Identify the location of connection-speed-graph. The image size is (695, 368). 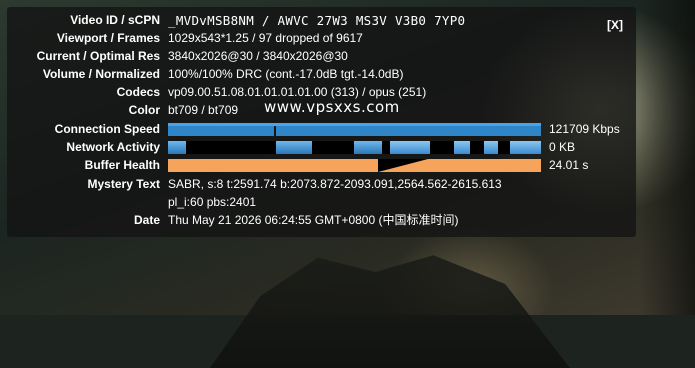
(354, 129).